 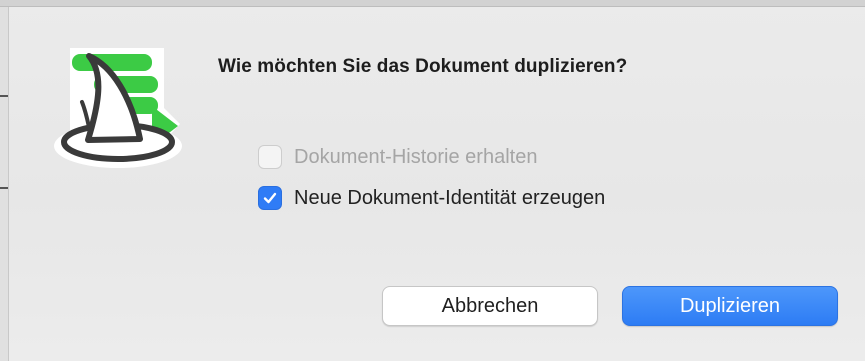 I want to click on keep-history-label: Dokument-Historie erhalten, so click(x=416, y=156).